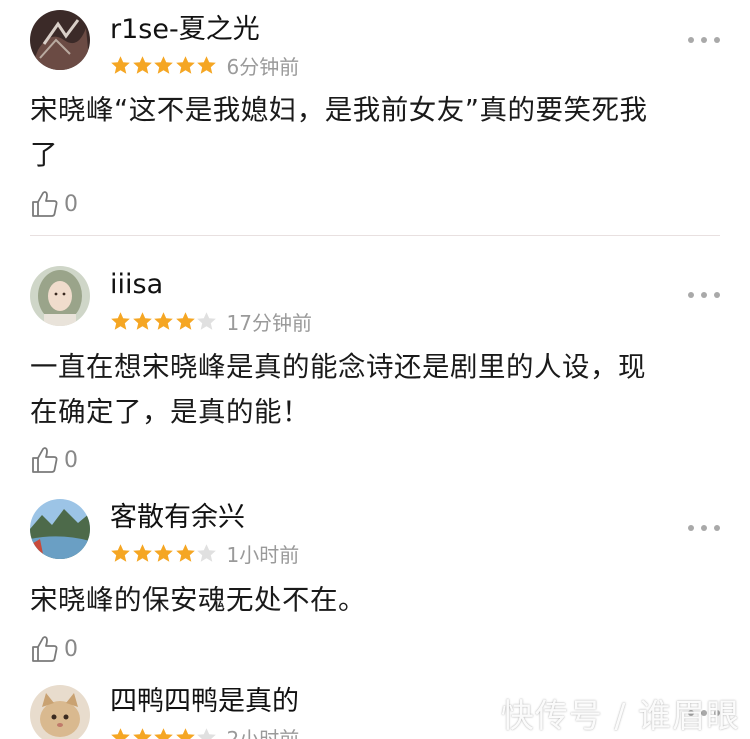 This screenshot has height=739, width=750. Describe the element at coordinates (375, 390) in the screenshot. I see `comment-text: 一直在想宋晓峰是真的能念诗还是剧里的人设，现 在确定了，是真的能！` at that location.